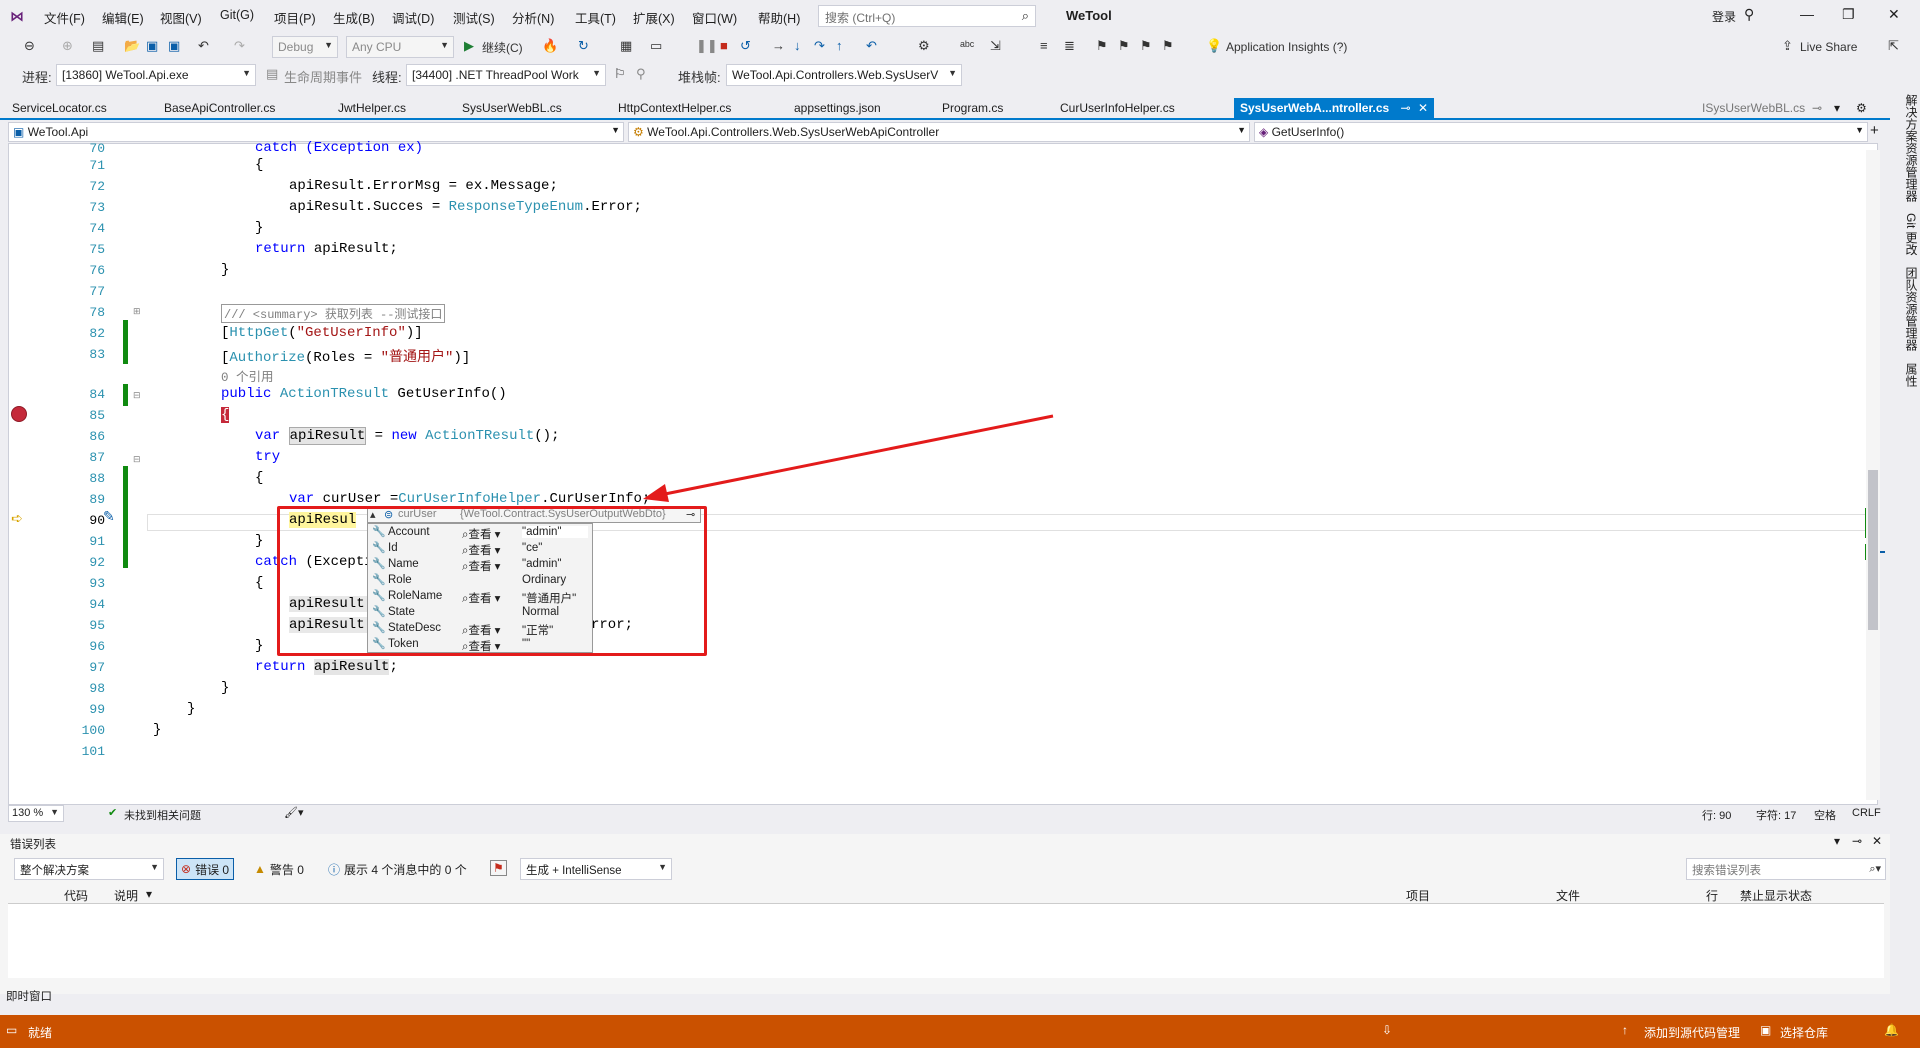  I want to click on continue-icon: ▶, so click(469, 46).